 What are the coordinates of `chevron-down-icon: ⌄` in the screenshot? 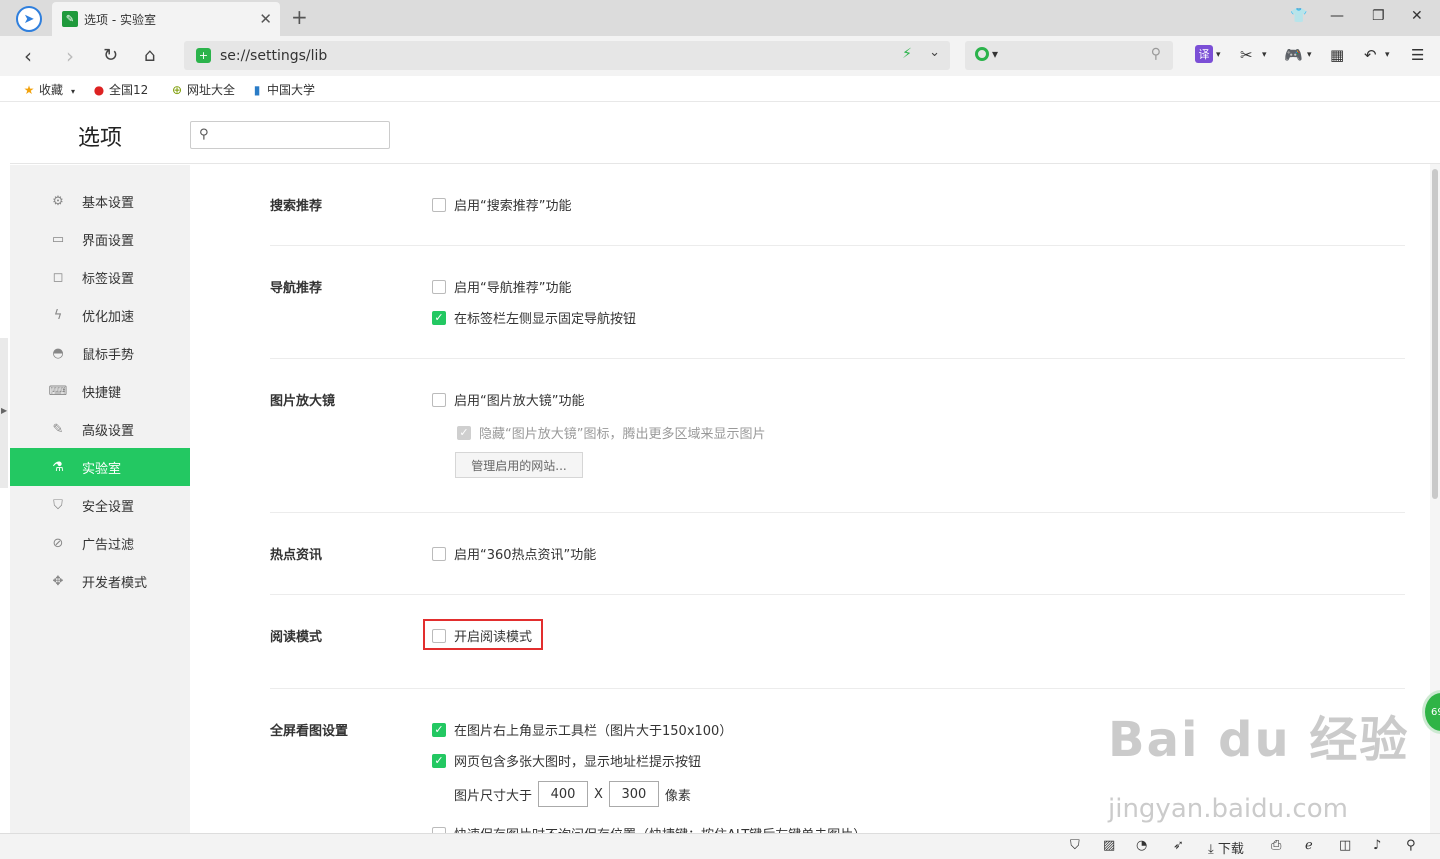 It's located at (934, 52).